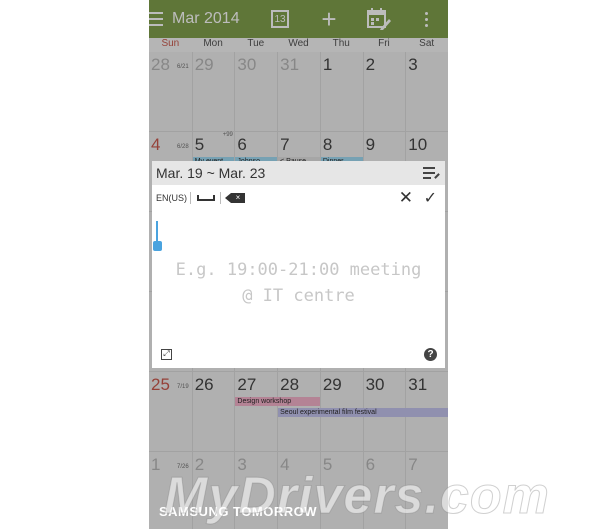 This screenshot has height=529, width=600. Describe the element at coordinates (238, 198) in the screenshot. I see `backspace-icon: ×` at that location.